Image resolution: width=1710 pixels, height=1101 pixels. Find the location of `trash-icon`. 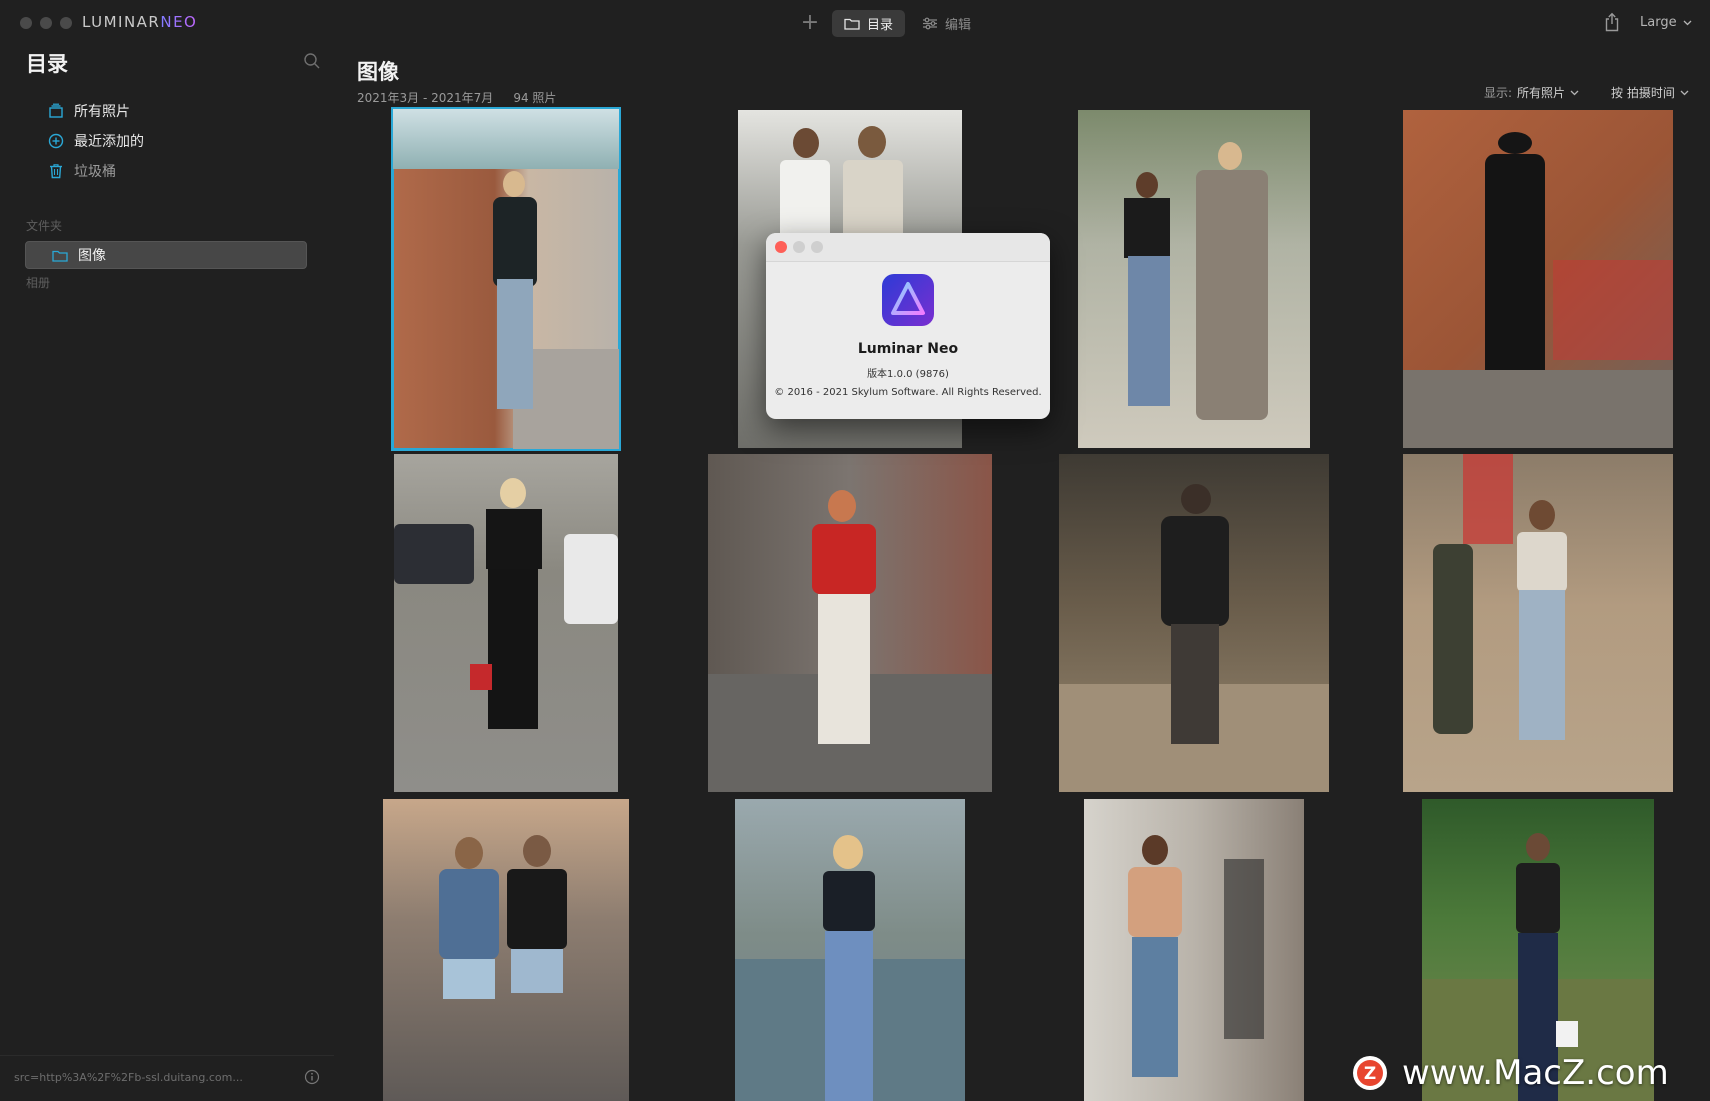

trash-icon is located at coordinates (56, 171).